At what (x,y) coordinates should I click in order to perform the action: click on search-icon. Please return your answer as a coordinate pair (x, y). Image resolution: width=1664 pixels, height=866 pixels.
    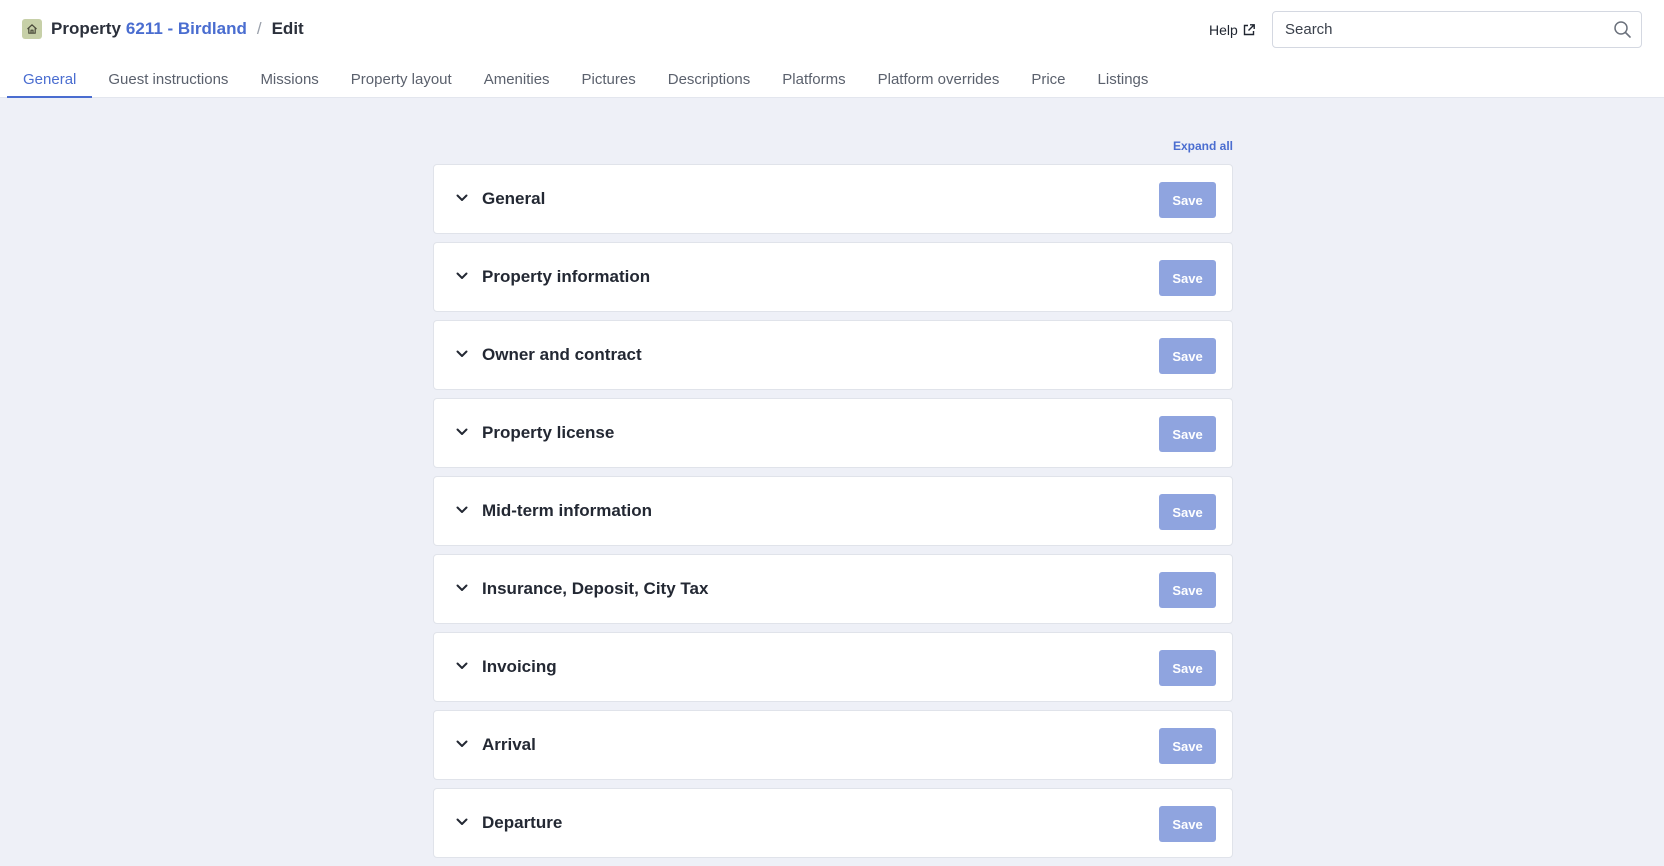
    Looking at the image, I should click on (1622, 29).